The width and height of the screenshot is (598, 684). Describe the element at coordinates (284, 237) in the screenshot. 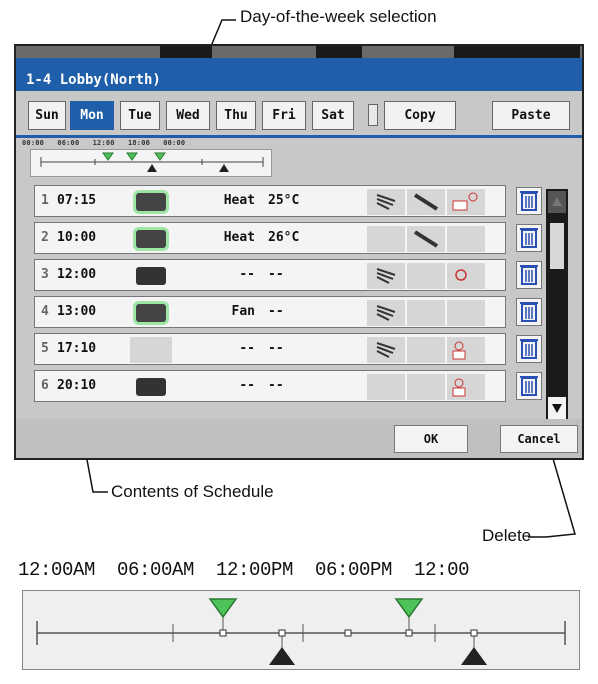

I see `row-temp: 26°C` at that location.